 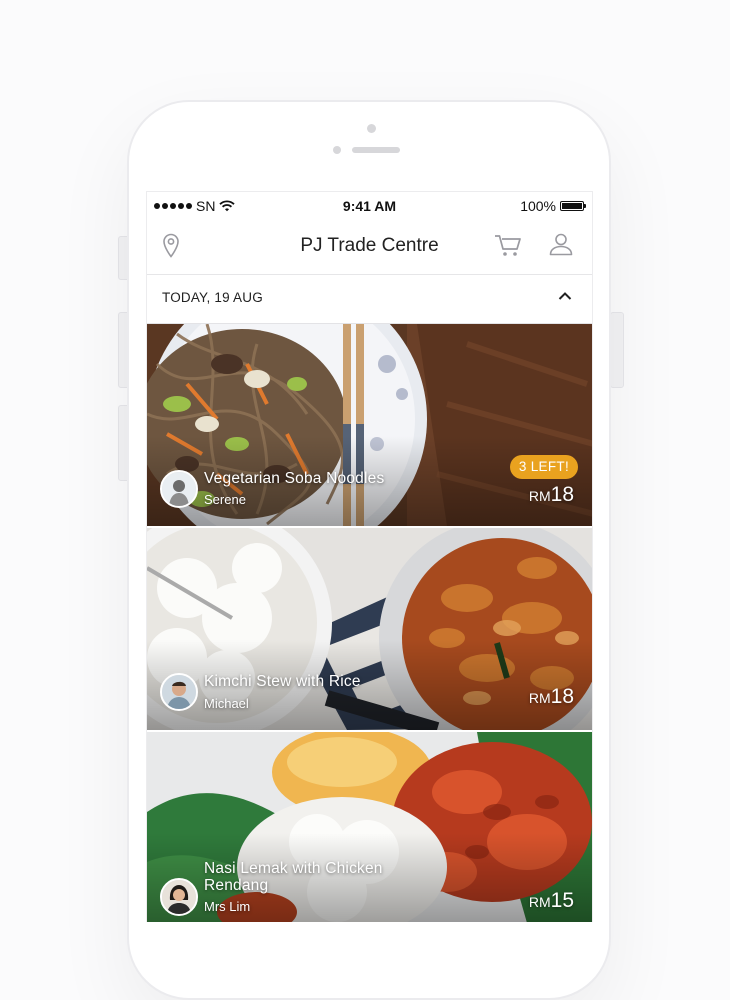 I want to click on header-bar: PJ Trade Centre, so click(x=369, y=247).